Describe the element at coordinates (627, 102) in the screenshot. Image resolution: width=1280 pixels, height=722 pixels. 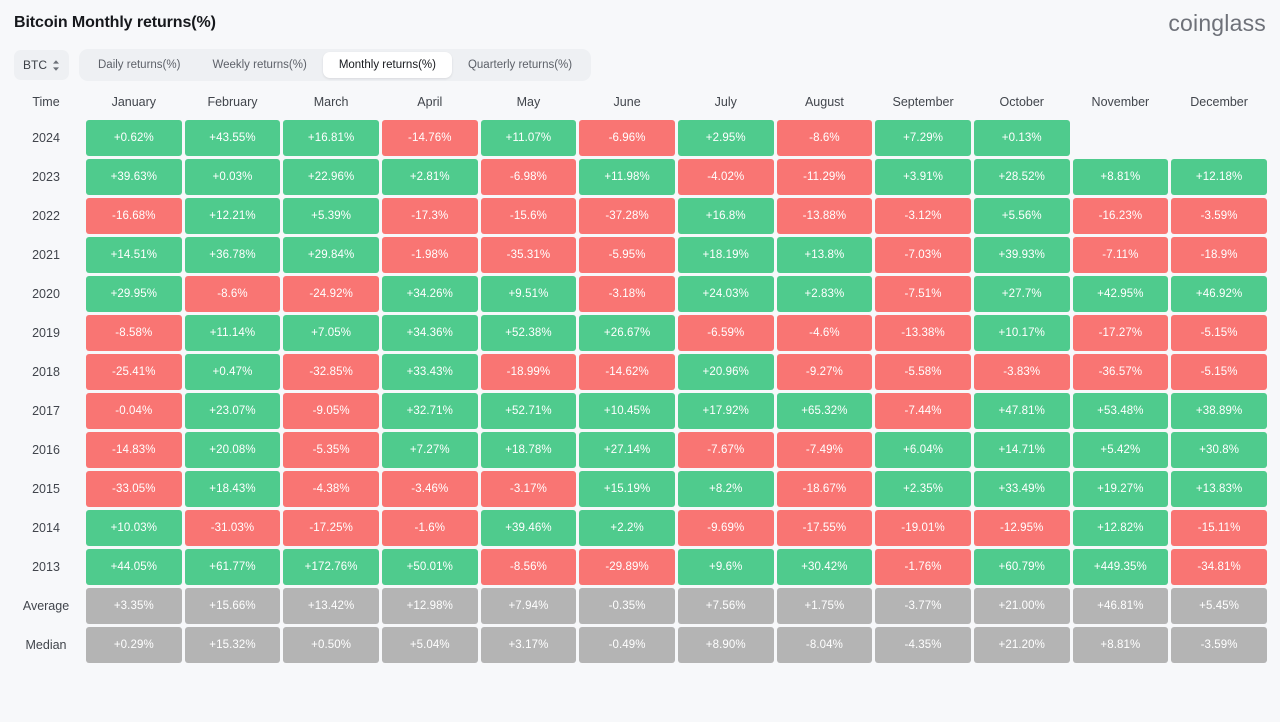
I see `column-header-june: June` at that location.